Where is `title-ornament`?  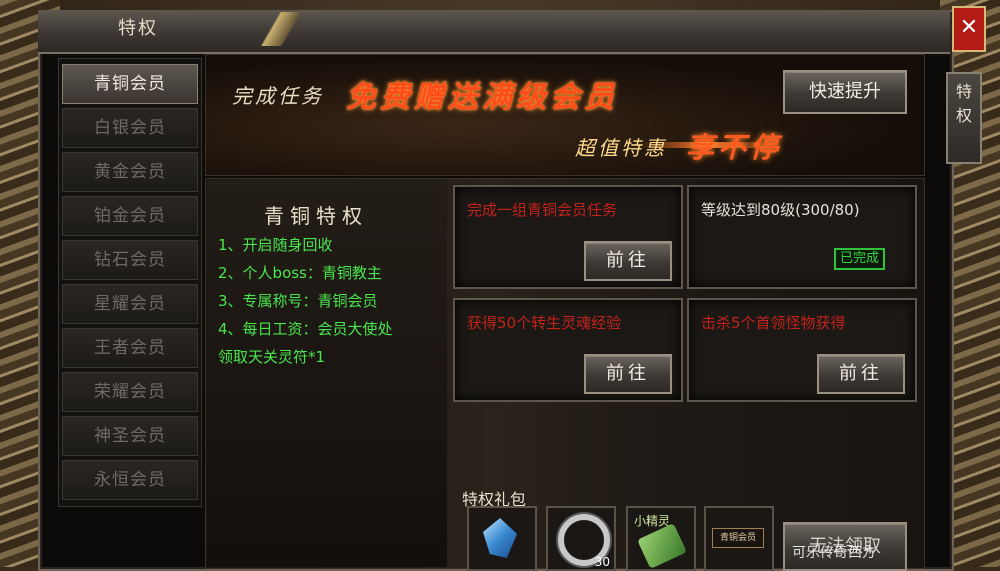
title-ornament is located at coordinates (290, 29).